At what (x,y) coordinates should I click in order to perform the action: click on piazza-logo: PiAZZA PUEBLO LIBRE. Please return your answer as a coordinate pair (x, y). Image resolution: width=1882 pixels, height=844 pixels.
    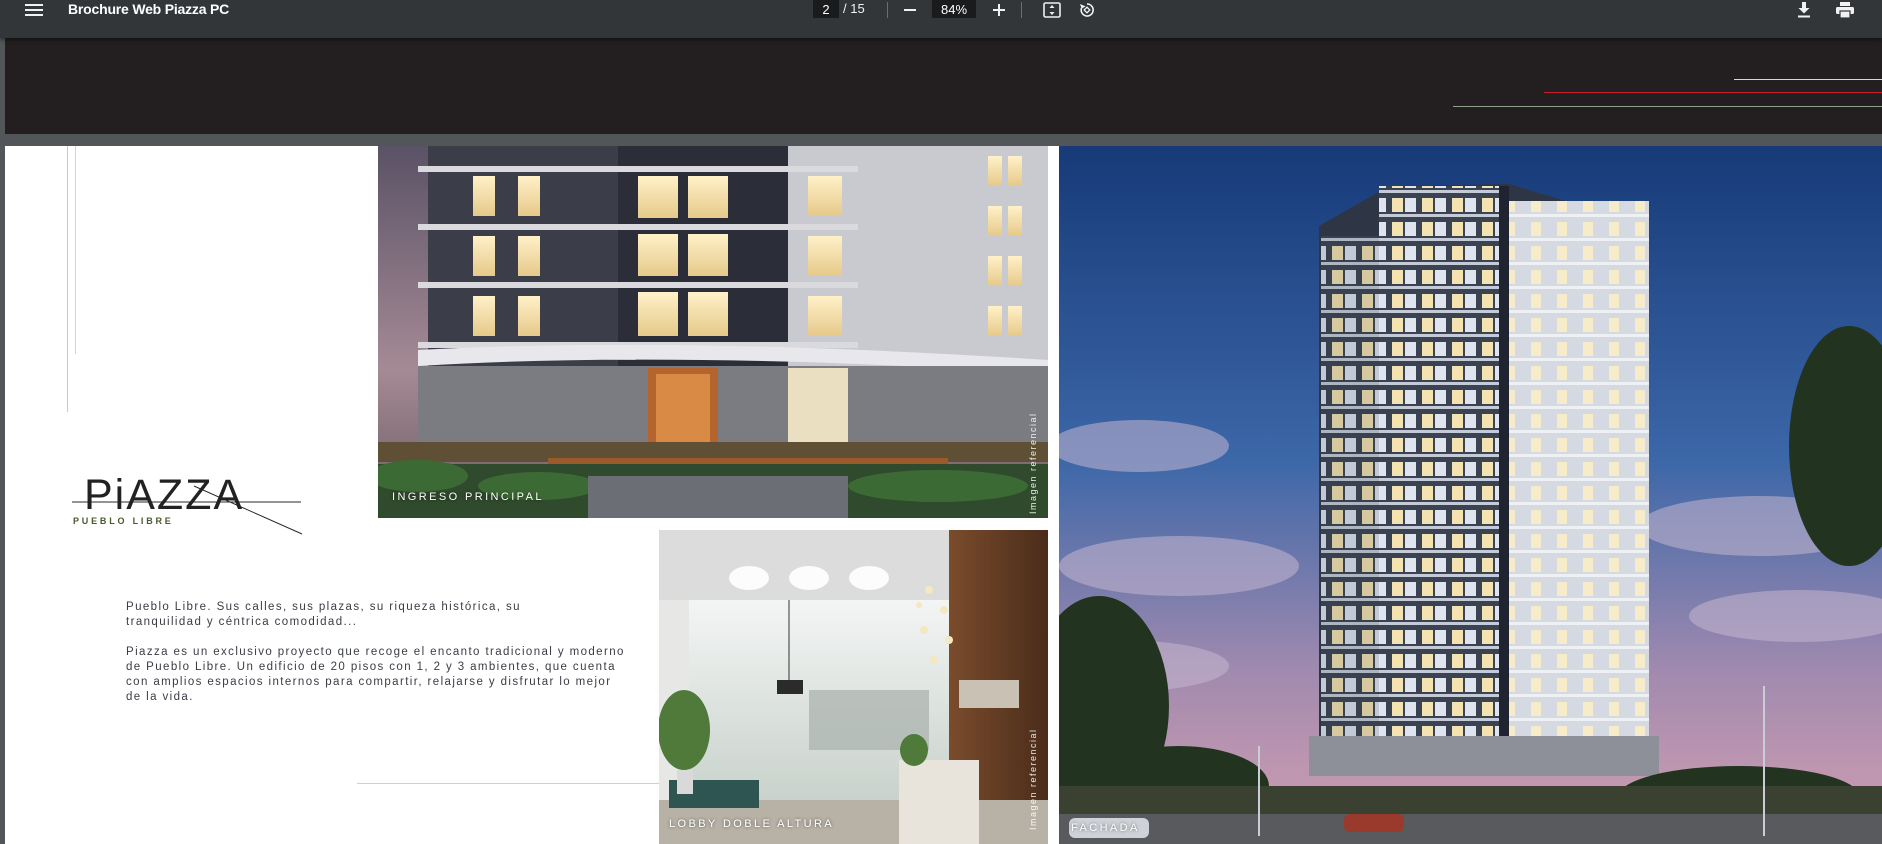
    Looking at the image, I should click on (186, 500).